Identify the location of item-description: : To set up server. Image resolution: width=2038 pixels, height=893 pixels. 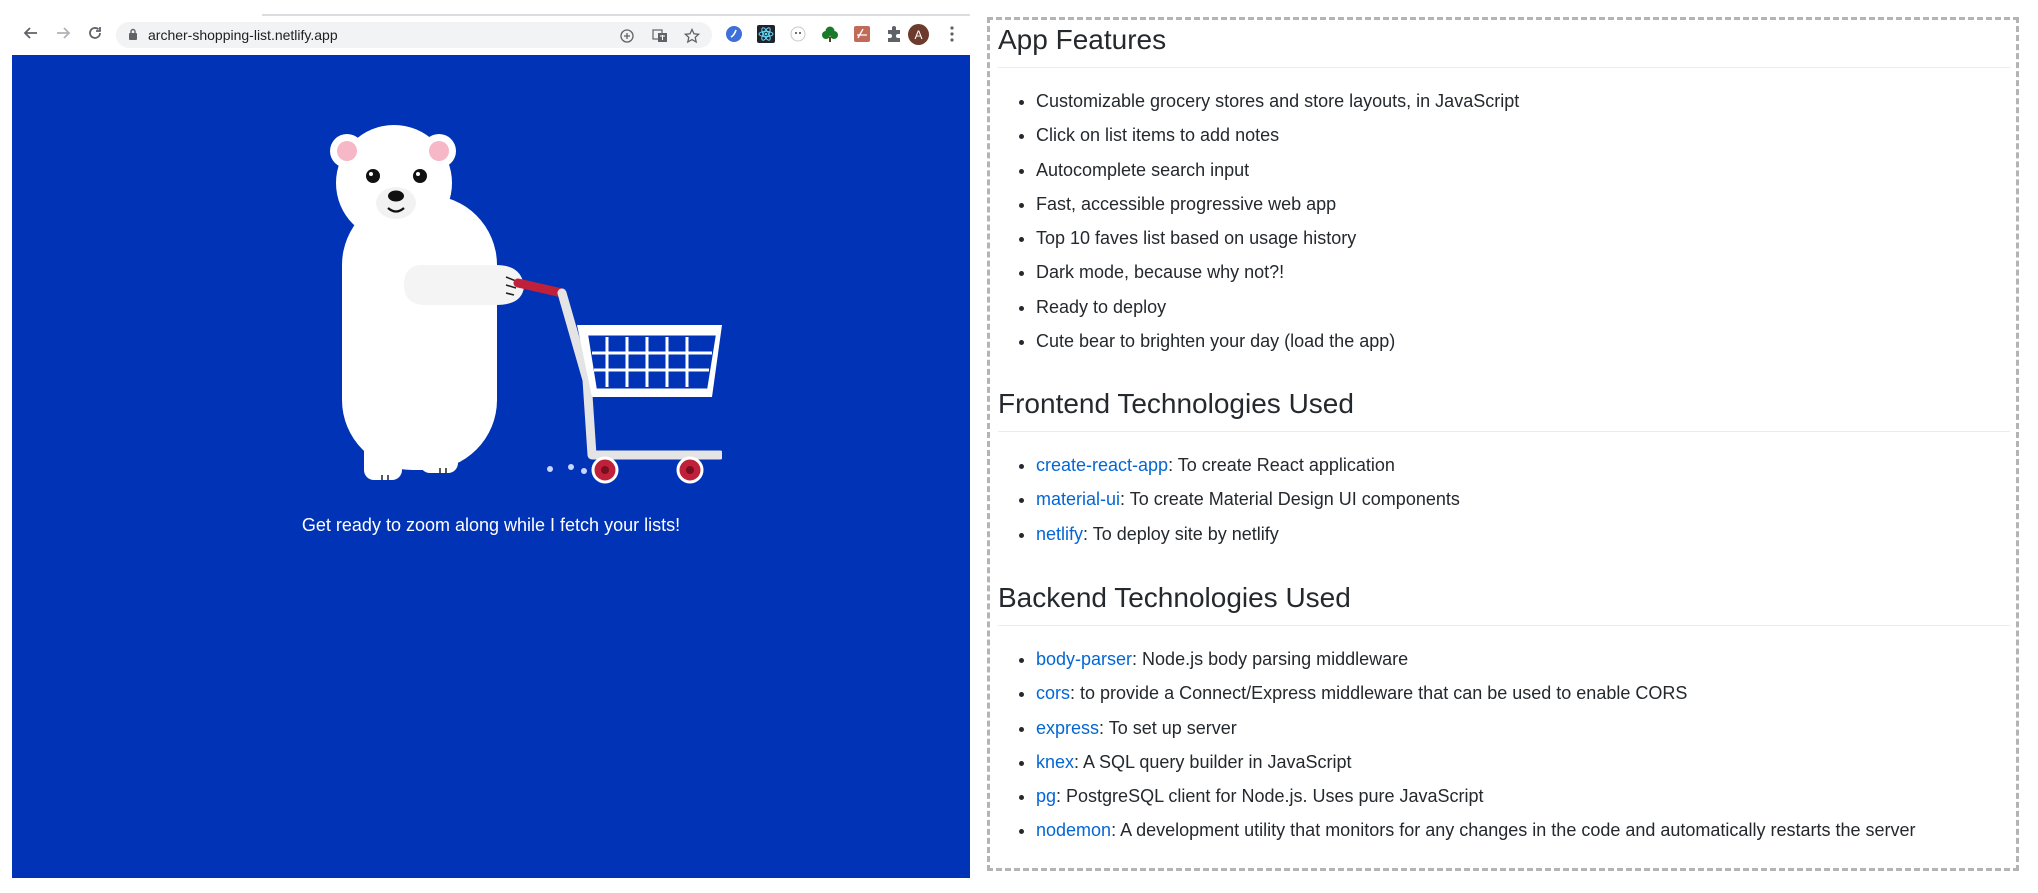
(1168, 727).